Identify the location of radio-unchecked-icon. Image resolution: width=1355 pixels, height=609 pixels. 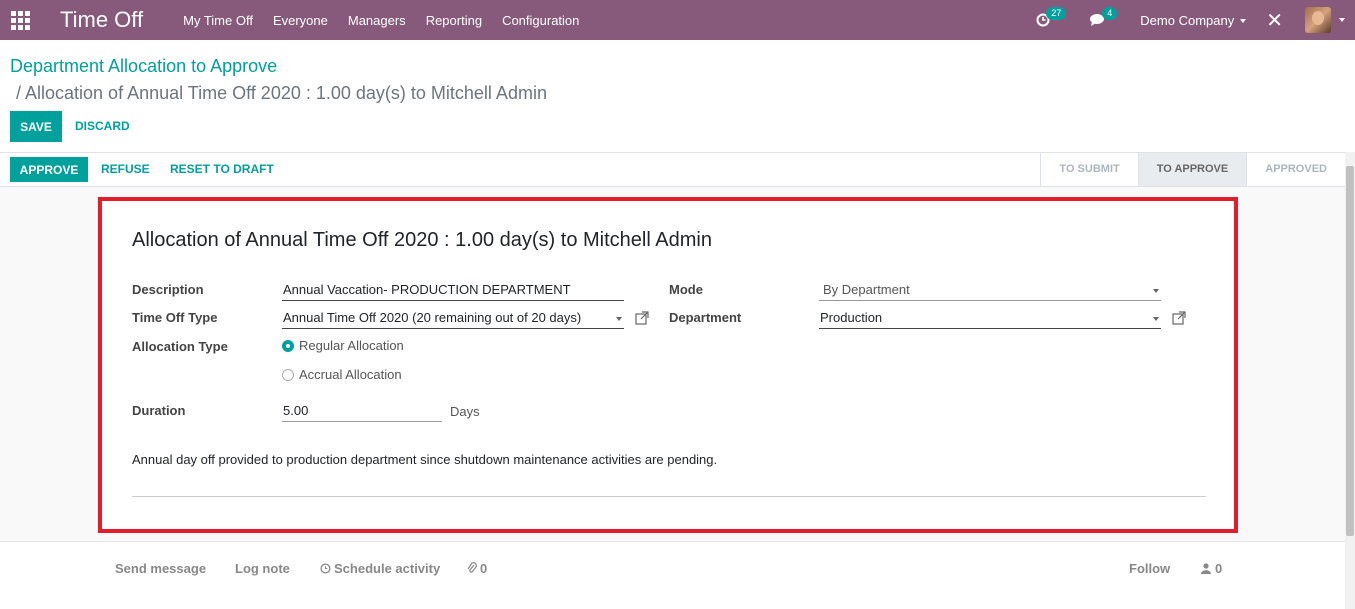
(288, 374).